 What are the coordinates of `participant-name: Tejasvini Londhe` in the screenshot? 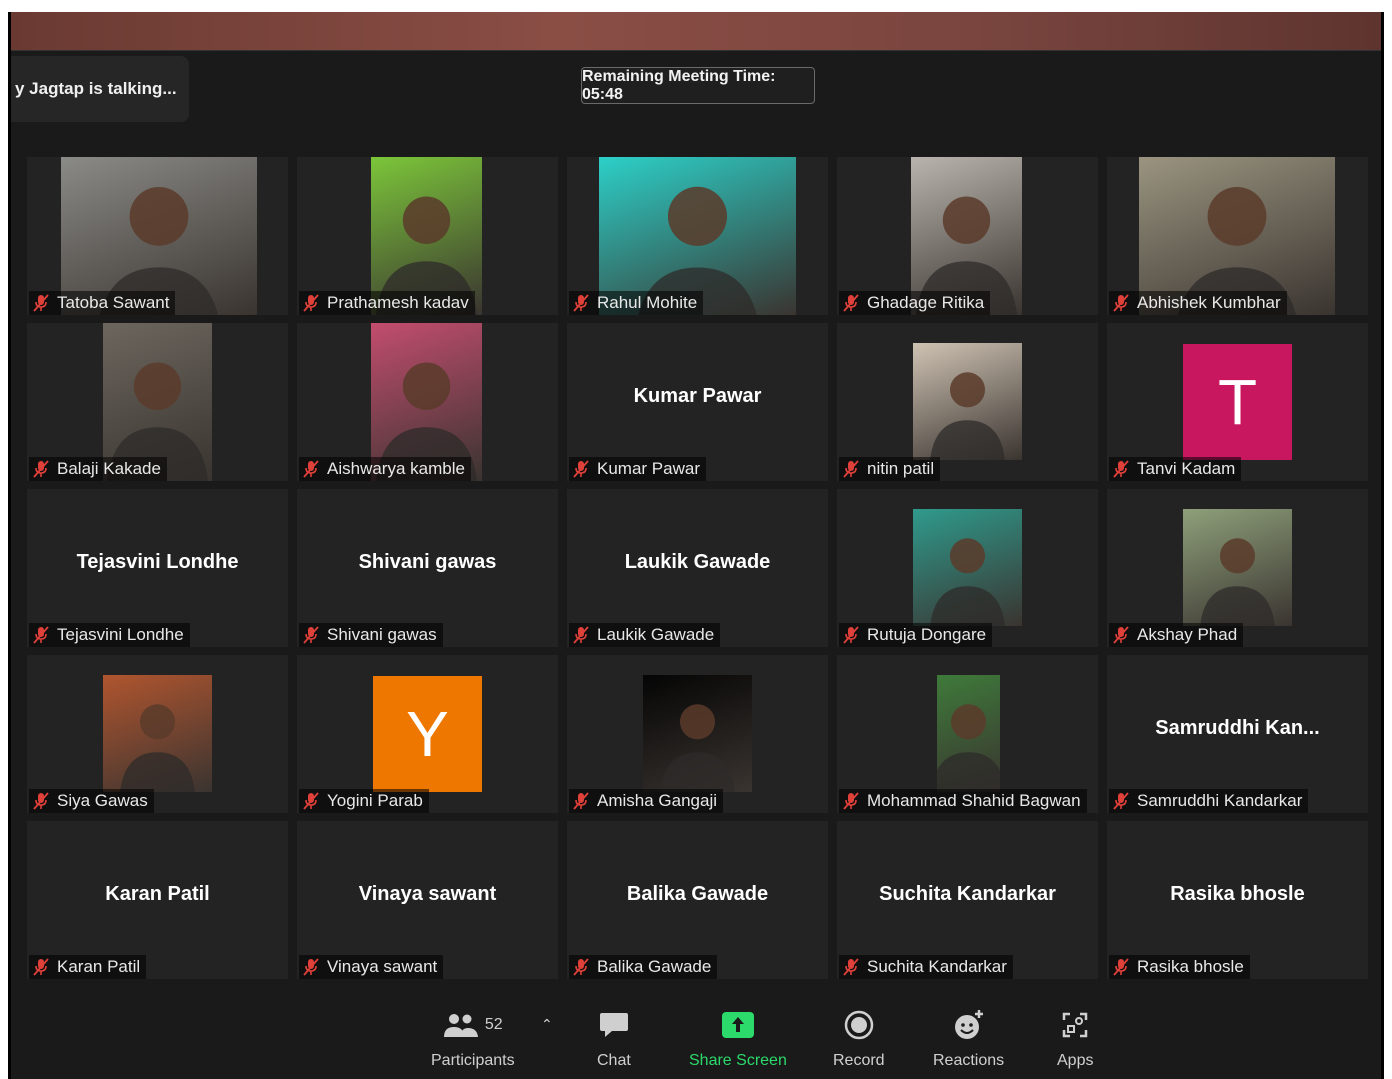 It's located at (120, 634).